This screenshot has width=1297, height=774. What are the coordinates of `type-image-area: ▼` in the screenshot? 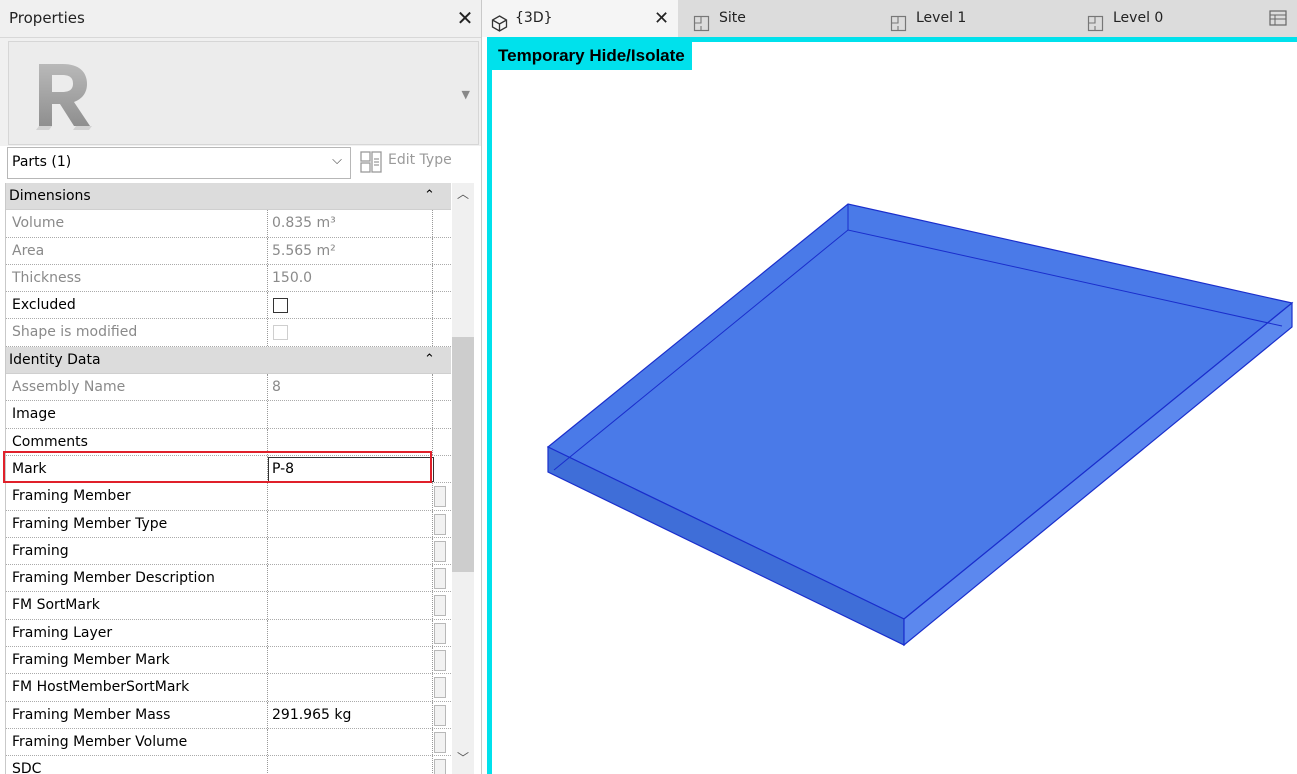 It's located at (240, 92).